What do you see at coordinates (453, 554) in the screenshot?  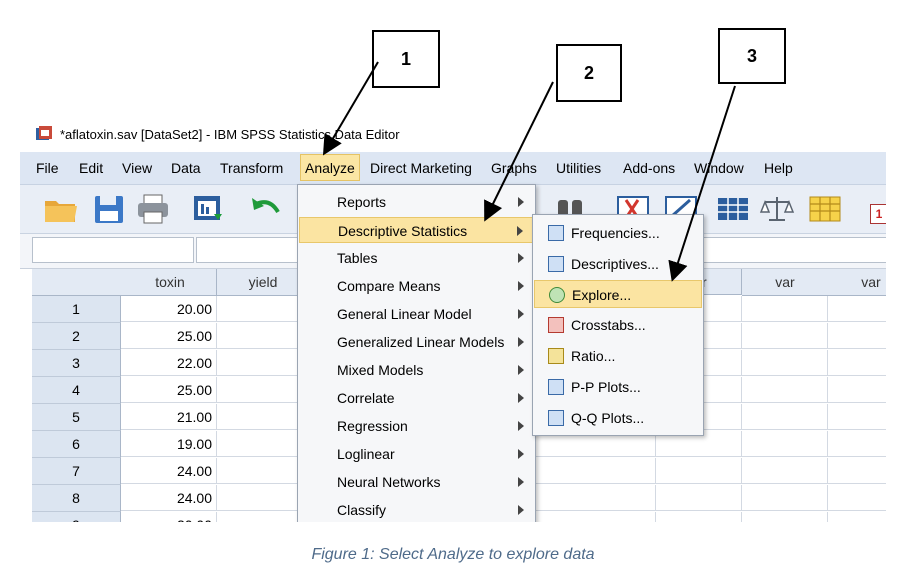 I see `figure-caption: Figure 1: Select Analyze to explore data` at bounding box center [453, 554].